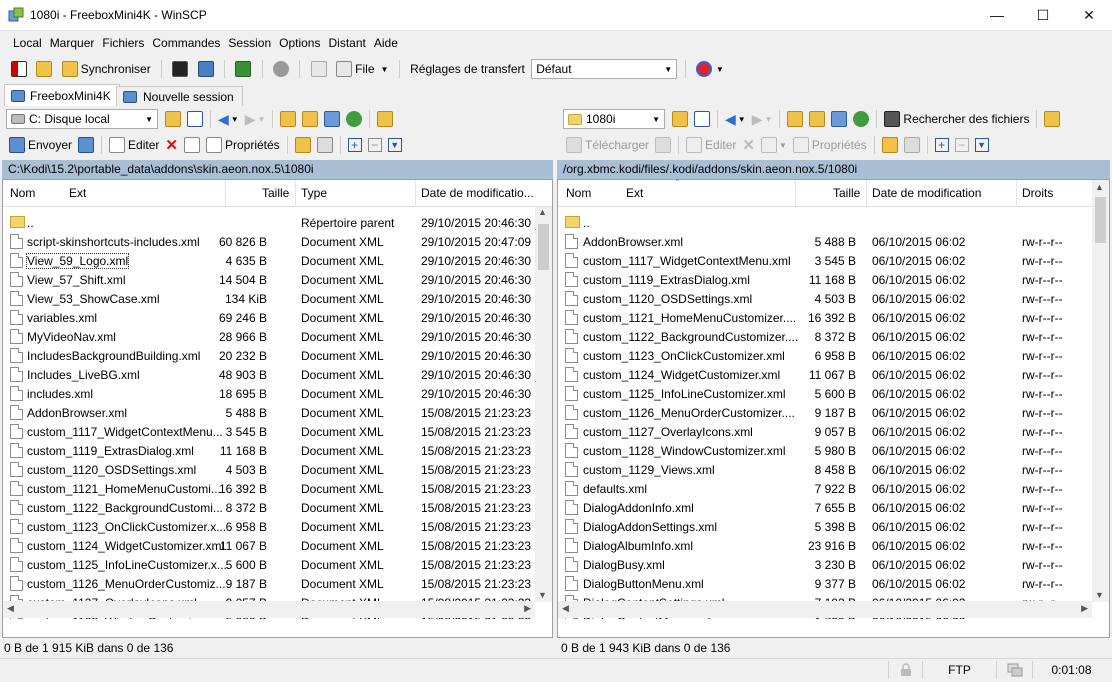  Describe the element at coordinates (614, 119) in the screenshot. I see `remote-folder-select: 1080i ▼` at that location.